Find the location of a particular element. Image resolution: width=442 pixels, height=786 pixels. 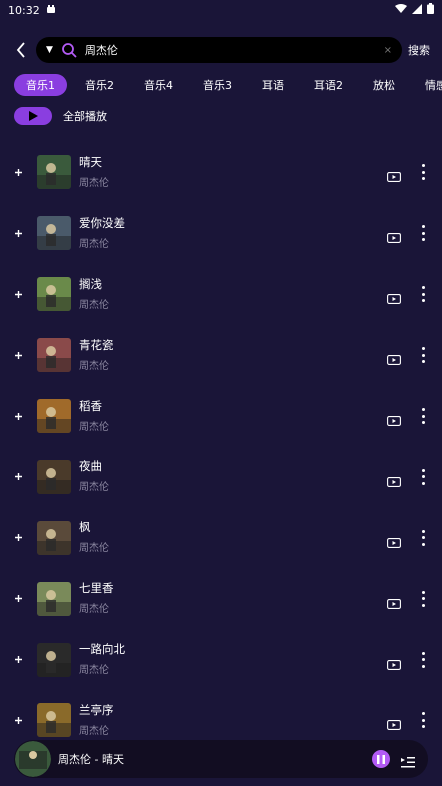

tab-whisper: 耳语 is located at coordinates (273, 85).